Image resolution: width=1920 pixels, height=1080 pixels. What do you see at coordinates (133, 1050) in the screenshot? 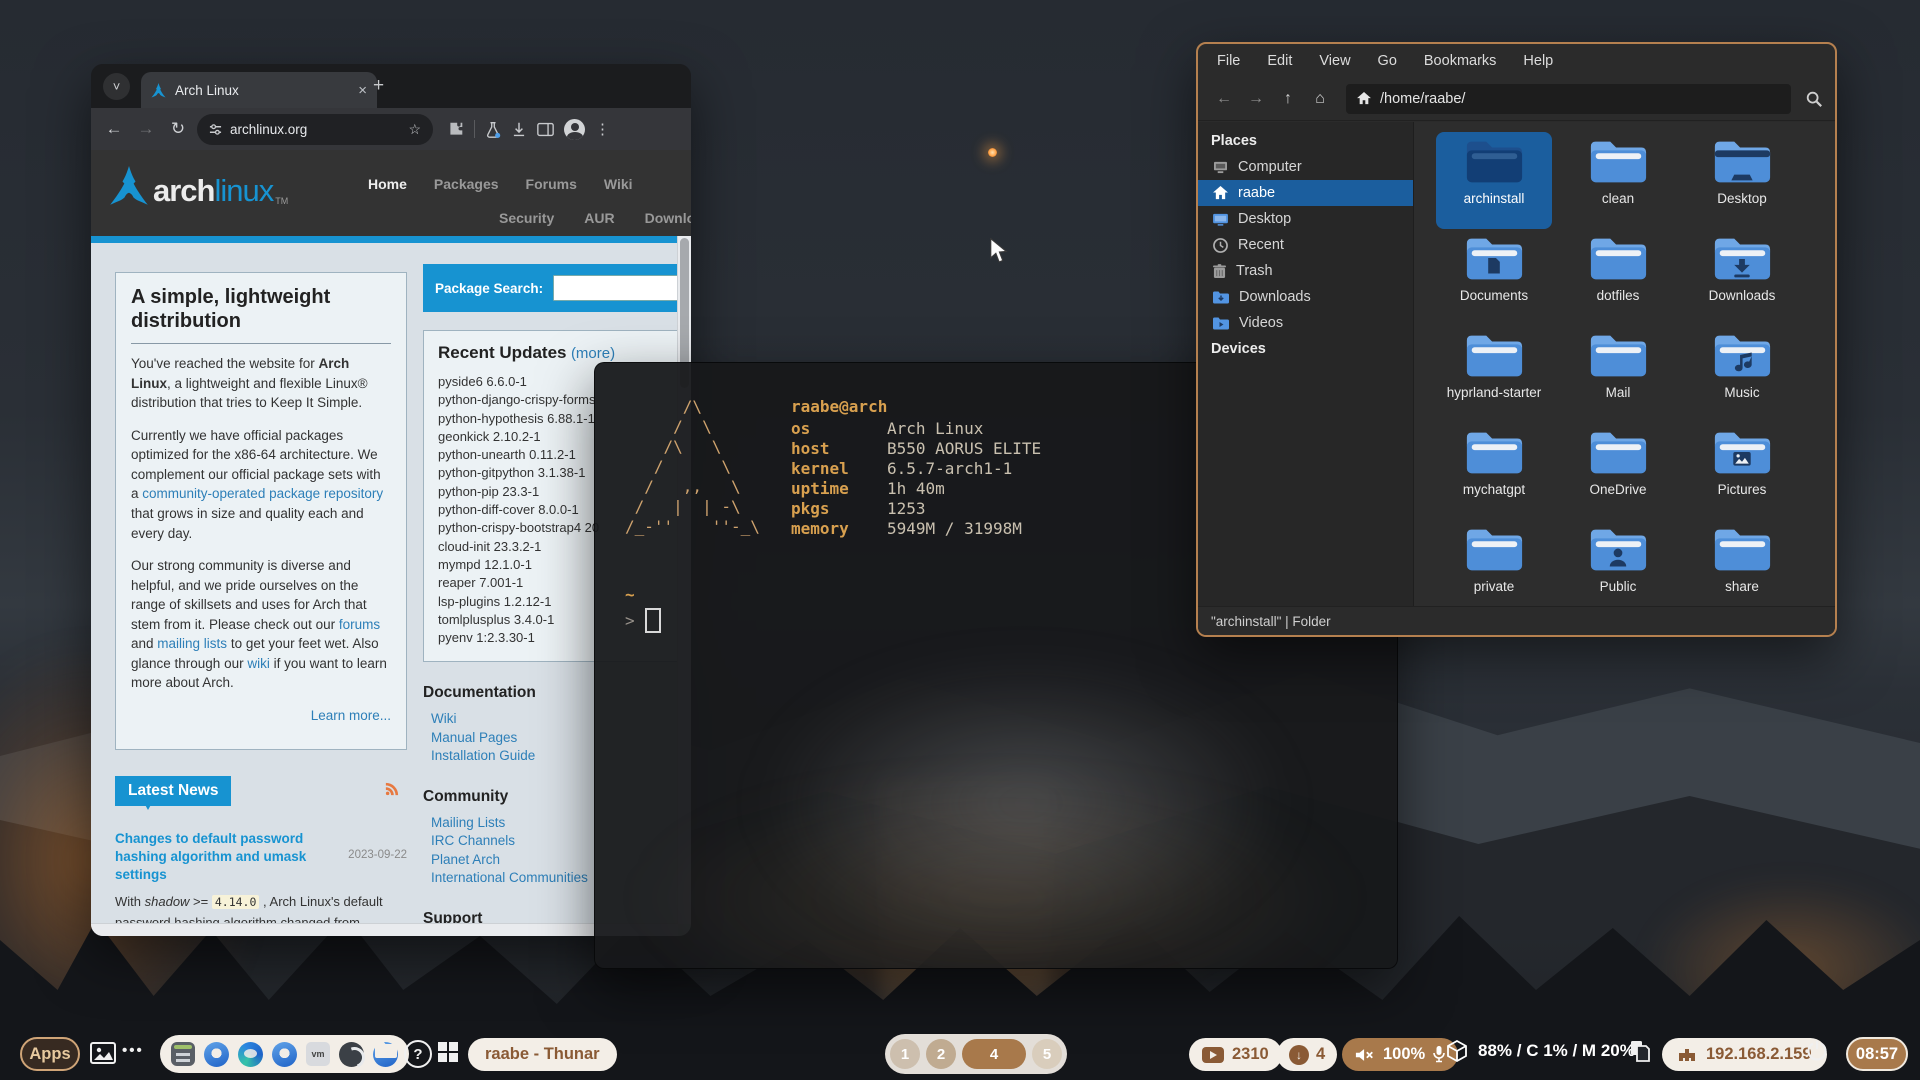
I see `more-apps-icon: •••` at bounding box center [133, 1050].